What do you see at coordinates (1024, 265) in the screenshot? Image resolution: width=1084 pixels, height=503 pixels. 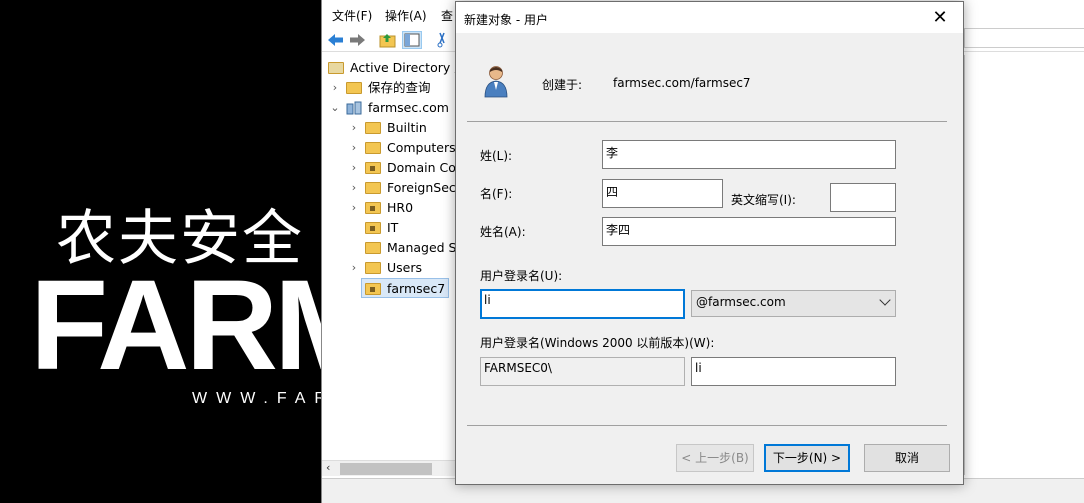 I see `right-pane` at bounding box center [1024, 265].